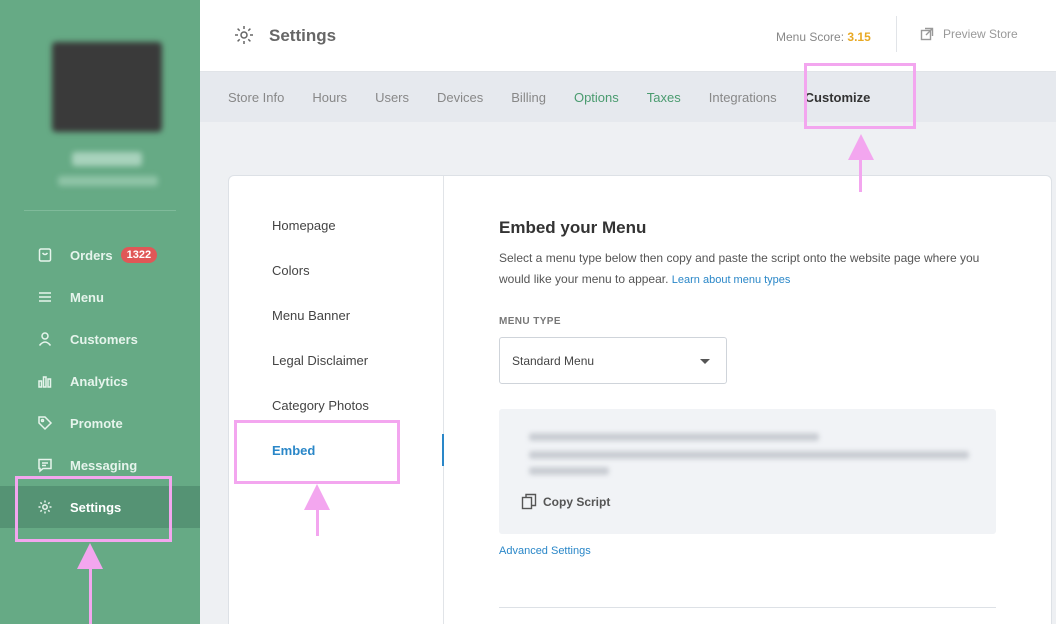 This screenshot has width=1056, height=624. I want to click on menu-type-select: Standard Menu, so click(613, 360).